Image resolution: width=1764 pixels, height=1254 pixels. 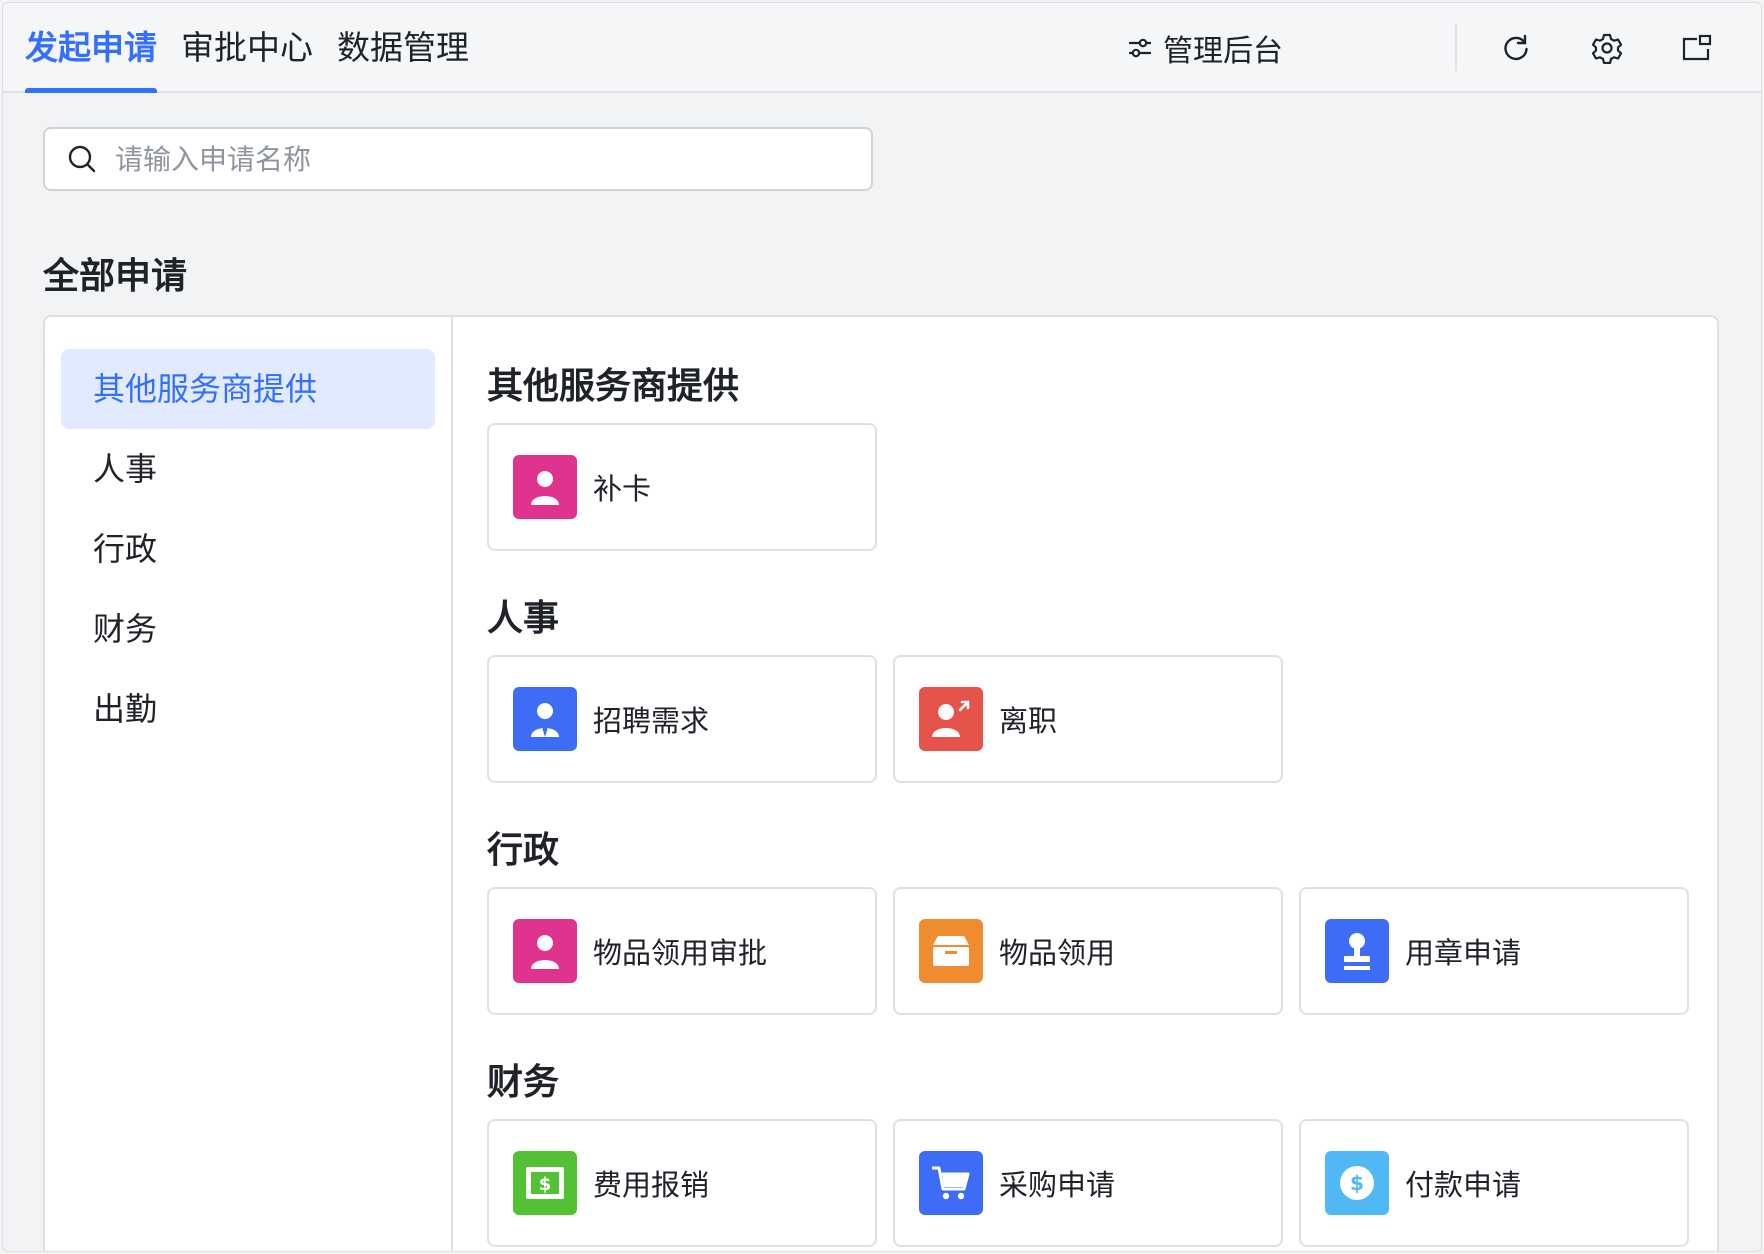 I want to click on stamp-icon, so click(x=1357, y=951).